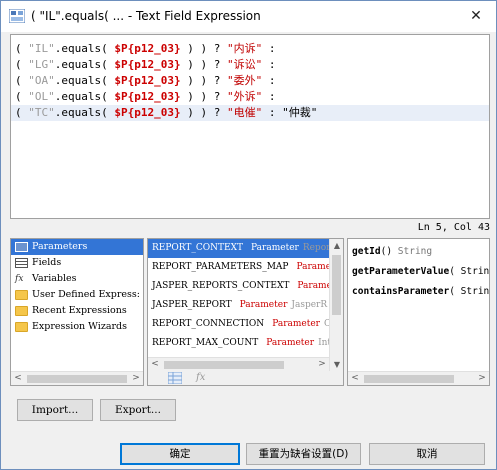 The height and width of the screenshot is (470, 497). I want to click on variable-vscrollbar: ▲ ▼, so click(336, 305).